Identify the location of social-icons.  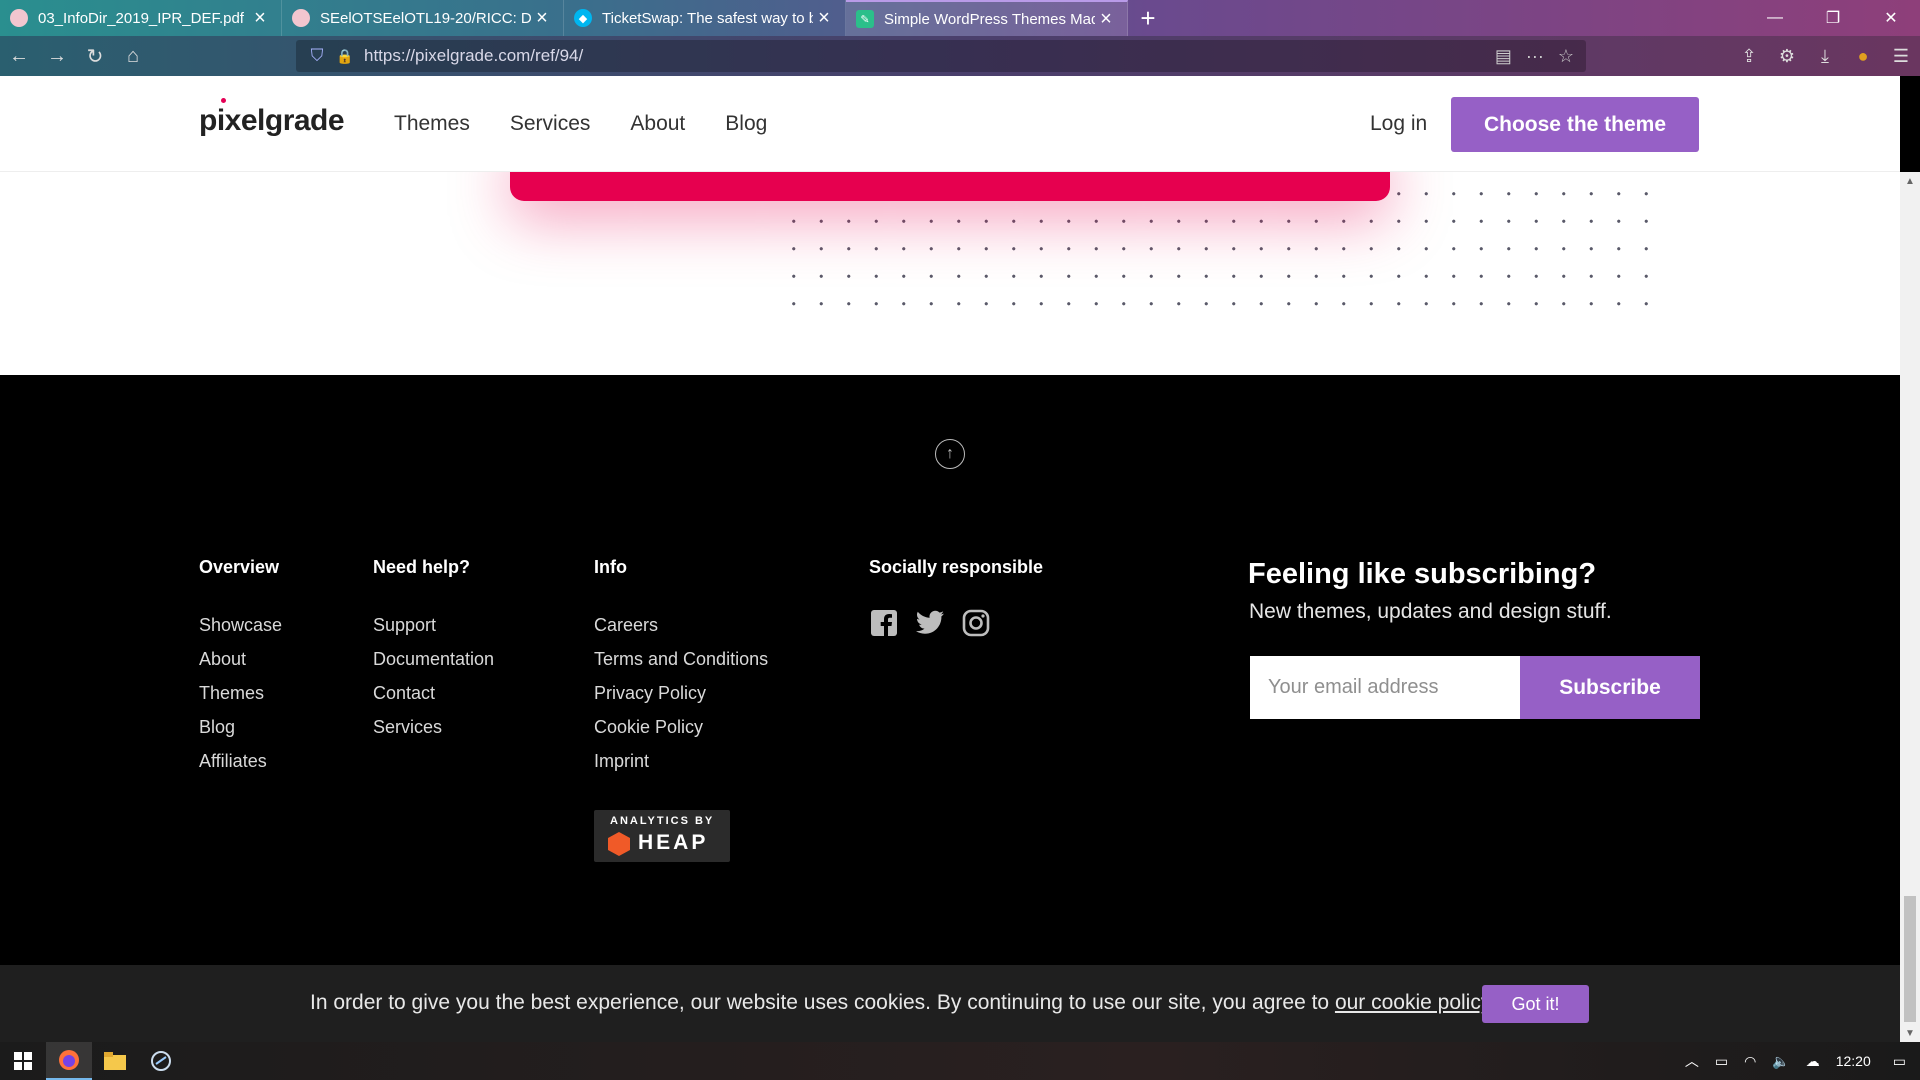
(956, 623).